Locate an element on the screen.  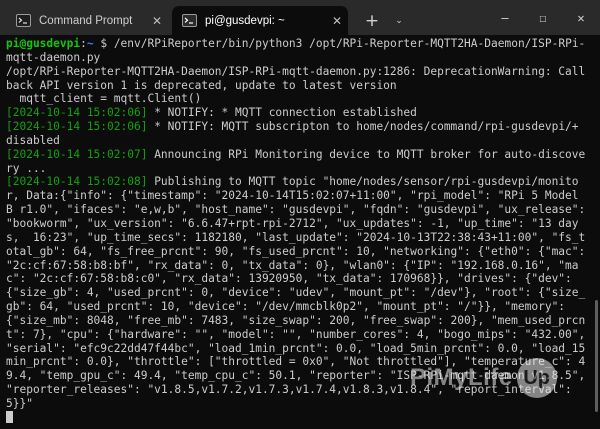
chevron-down-icon: ⌄ is located at coordinates (399, 20).